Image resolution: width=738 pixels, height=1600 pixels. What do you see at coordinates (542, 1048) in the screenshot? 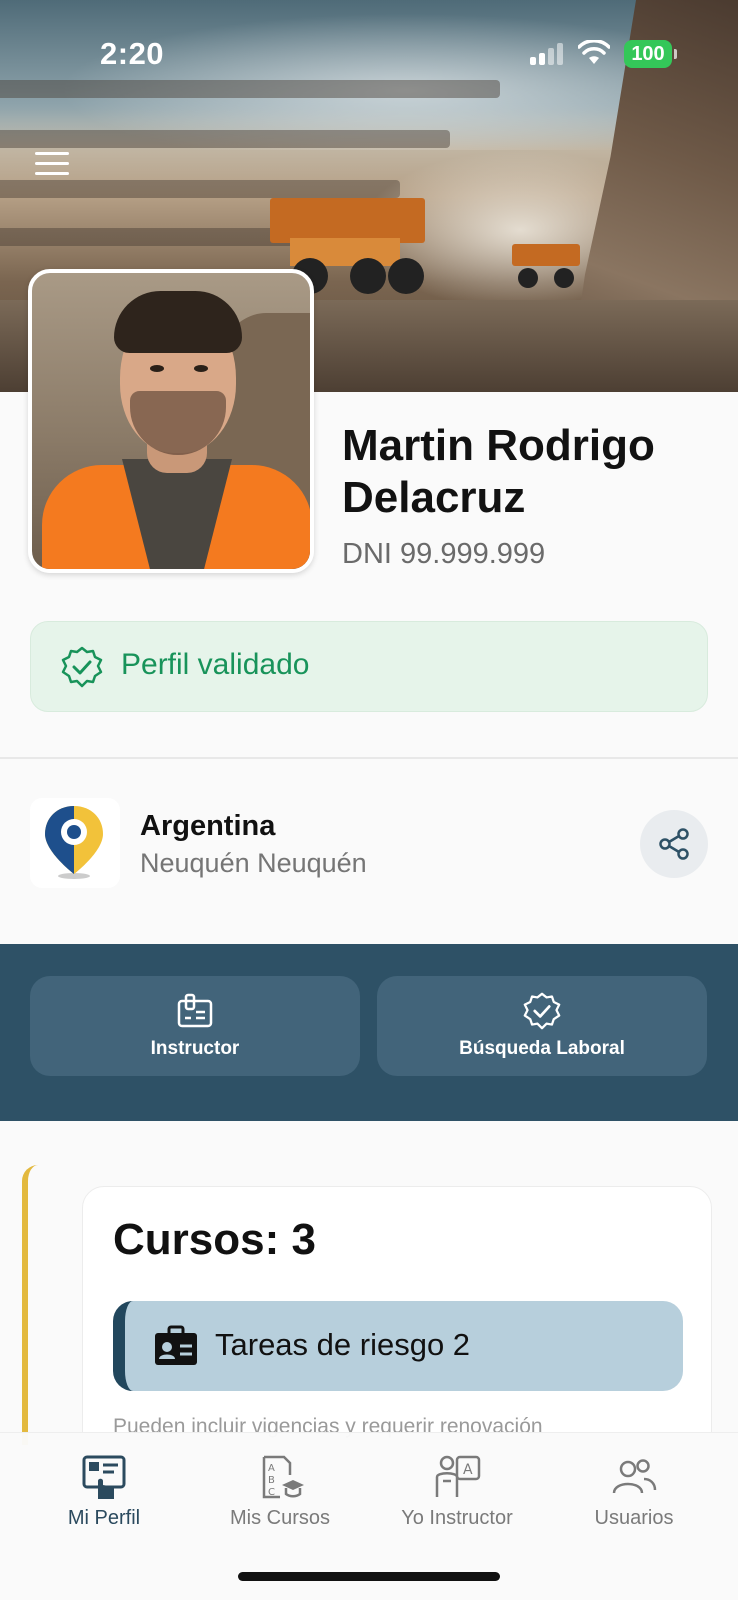
I see `busqueda-laboral-label: Búsqueda Laboral` at bounding box center [542, 1048].